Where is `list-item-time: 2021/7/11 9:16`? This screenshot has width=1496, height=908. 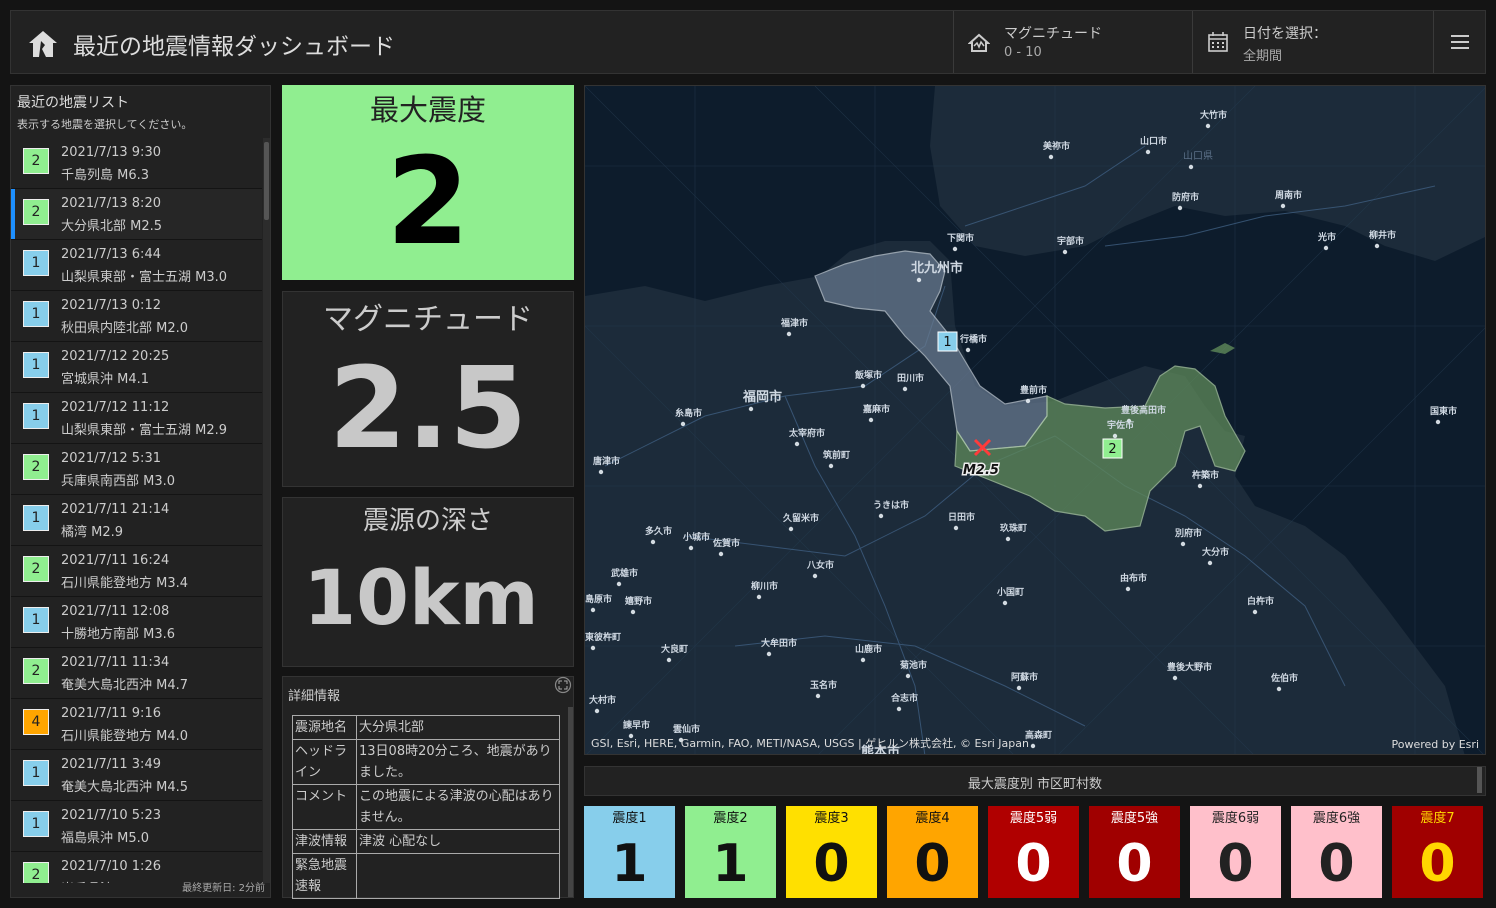
list-item-time: 2021/7/11 9:16 is located at coordinates (111, 713).